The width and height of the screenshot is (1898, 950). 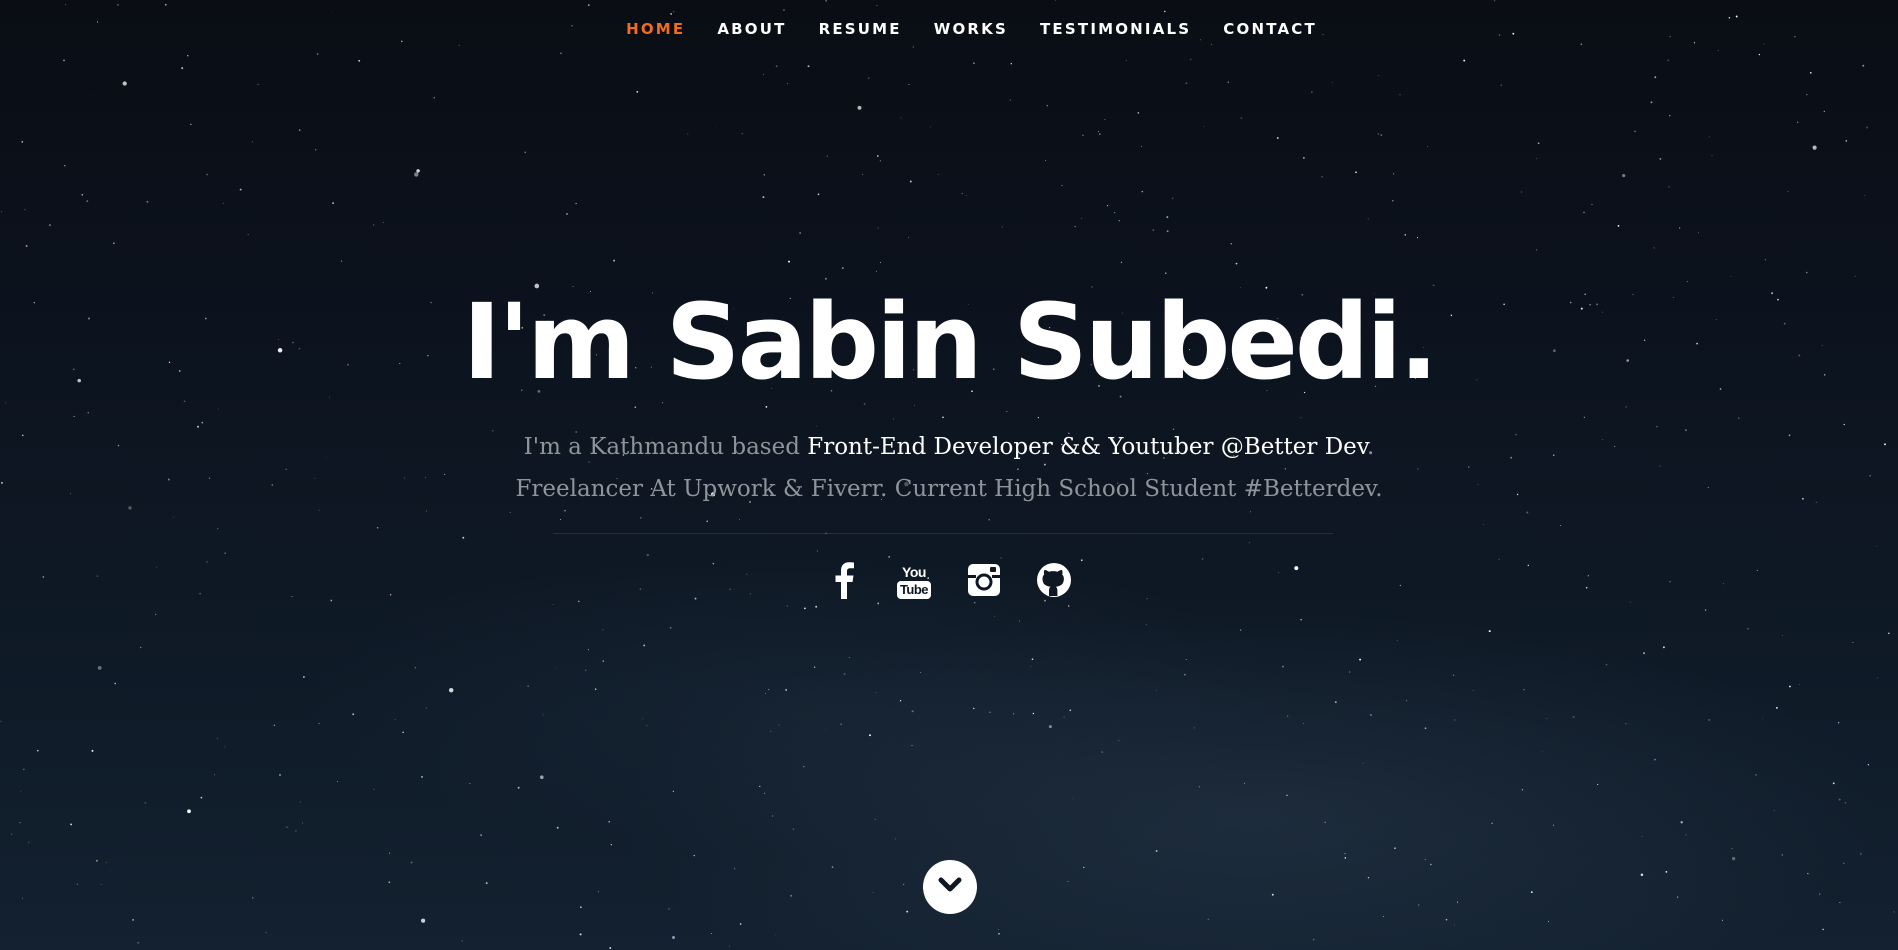 I want to click on youtube-link: You Tube, so click(x=914, y=582).